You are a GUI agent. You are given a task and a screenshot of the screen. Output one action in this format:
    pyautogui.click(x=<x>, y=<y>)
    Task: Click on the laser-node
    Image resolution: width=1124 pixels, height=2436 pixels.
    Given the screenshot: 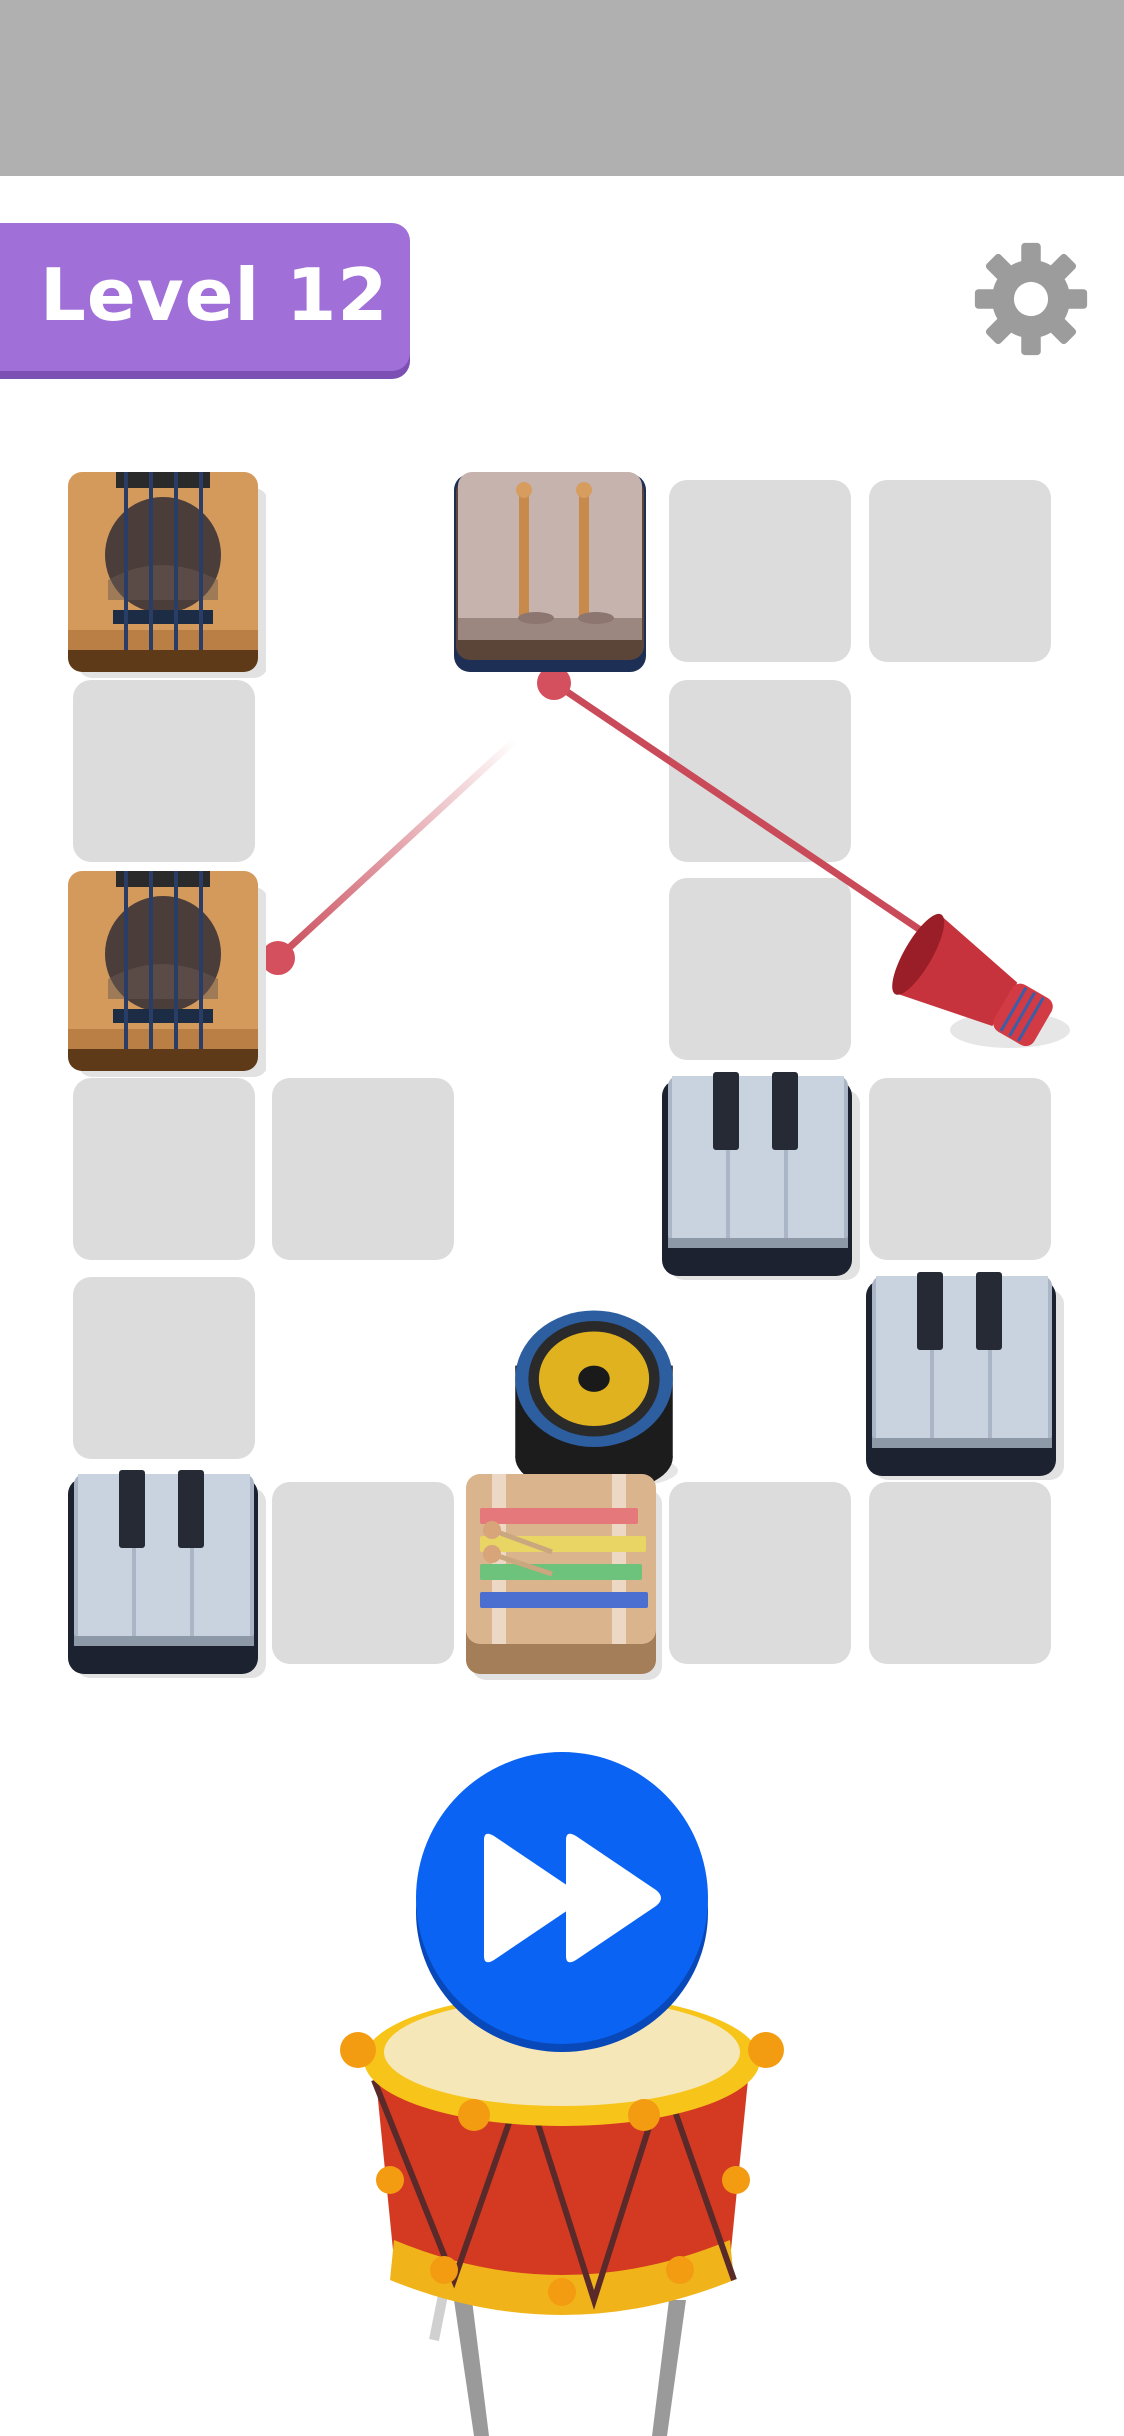 What is the action you would take?
    pyautogui.click(x=278, y=958)
    